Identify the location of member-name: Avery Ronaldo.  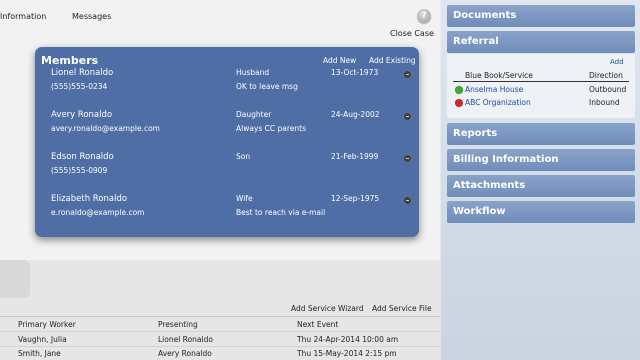
(82, 115).